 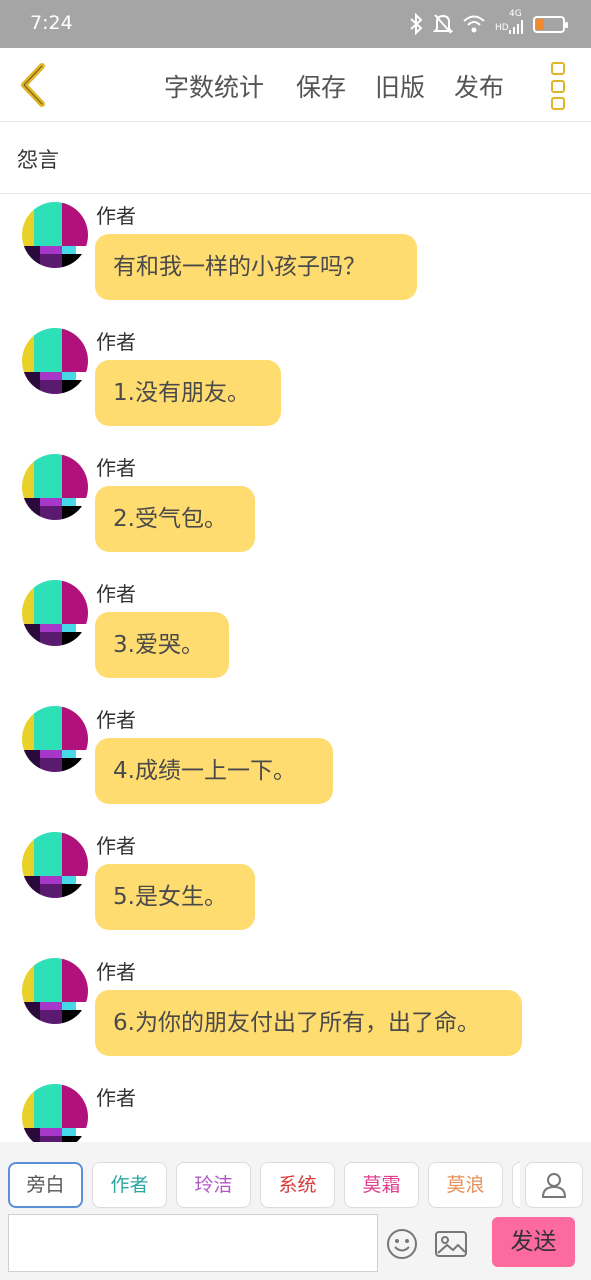 I want to click on message-item: 作者 3.爱哭。, so click(x=295, y=638).